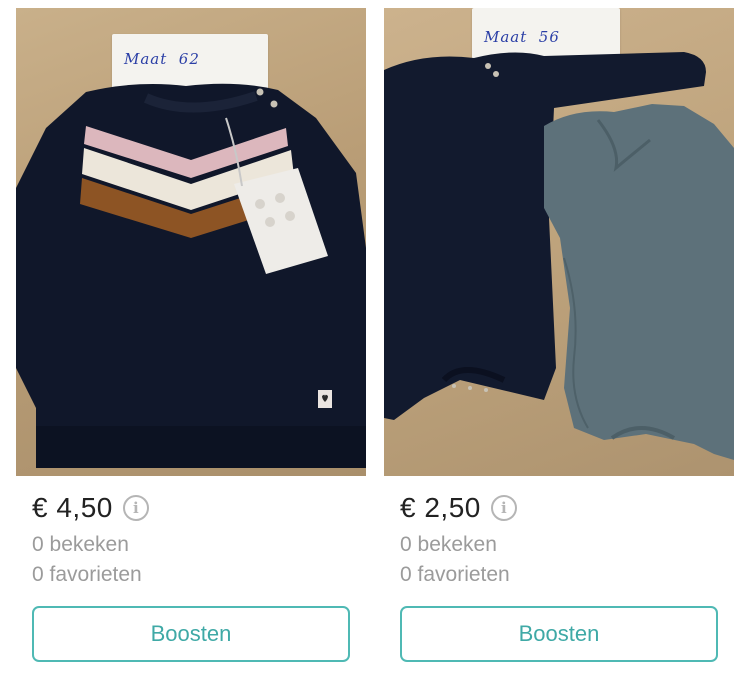 The width and height of the screenshot is (750, 677). What do you see at coordinates (191, 576) in the screenshot?
I see `listing-info: € 4,50 i 0 bekeken 0 favorieten Boosten` at bounding box center [191, 576].